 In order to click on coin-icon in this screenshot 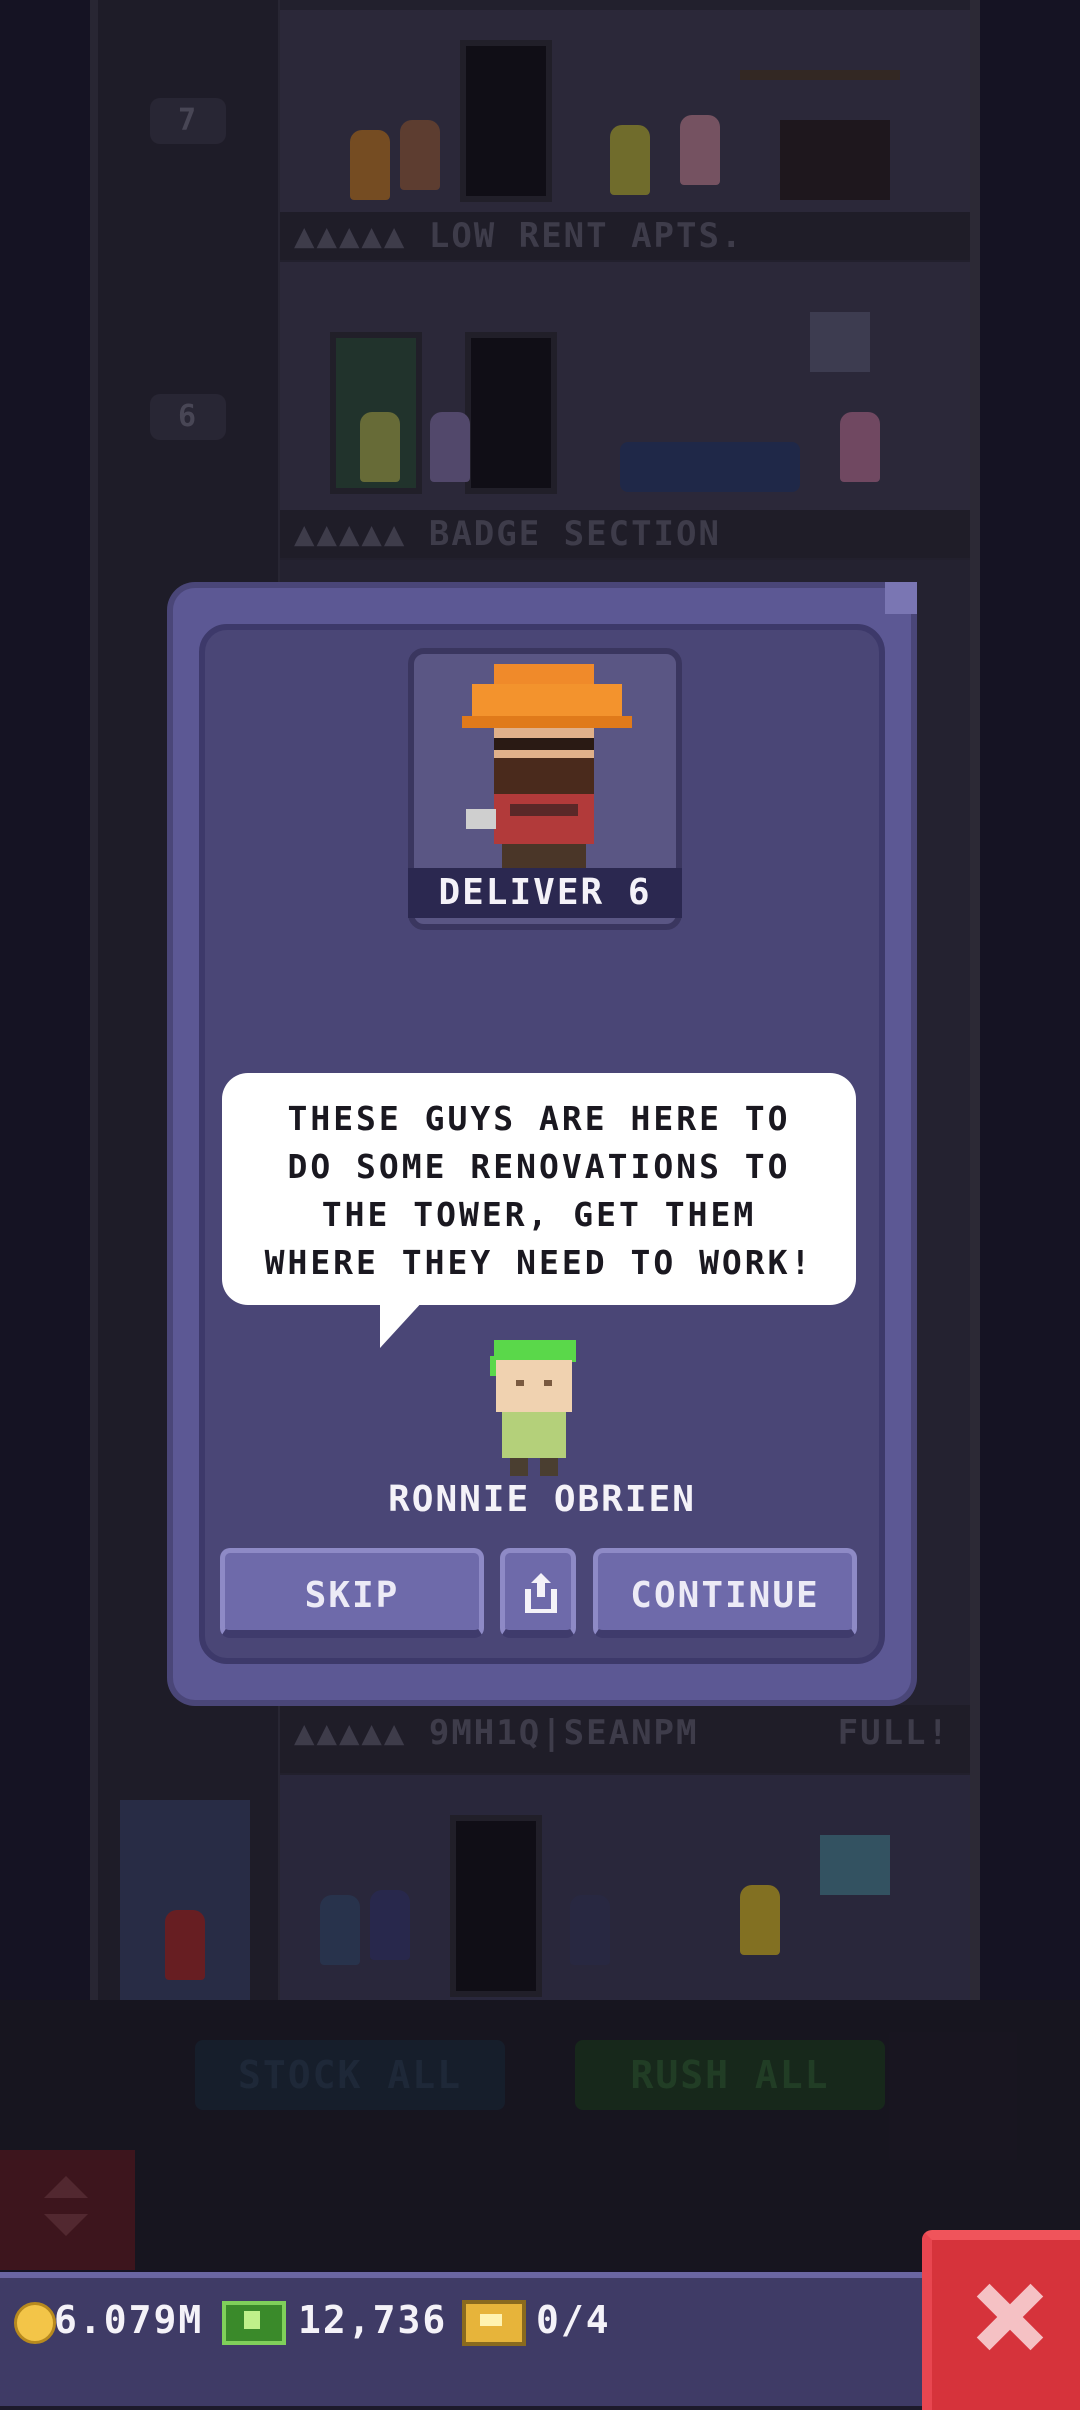, I will do `click(35, 2323)`.